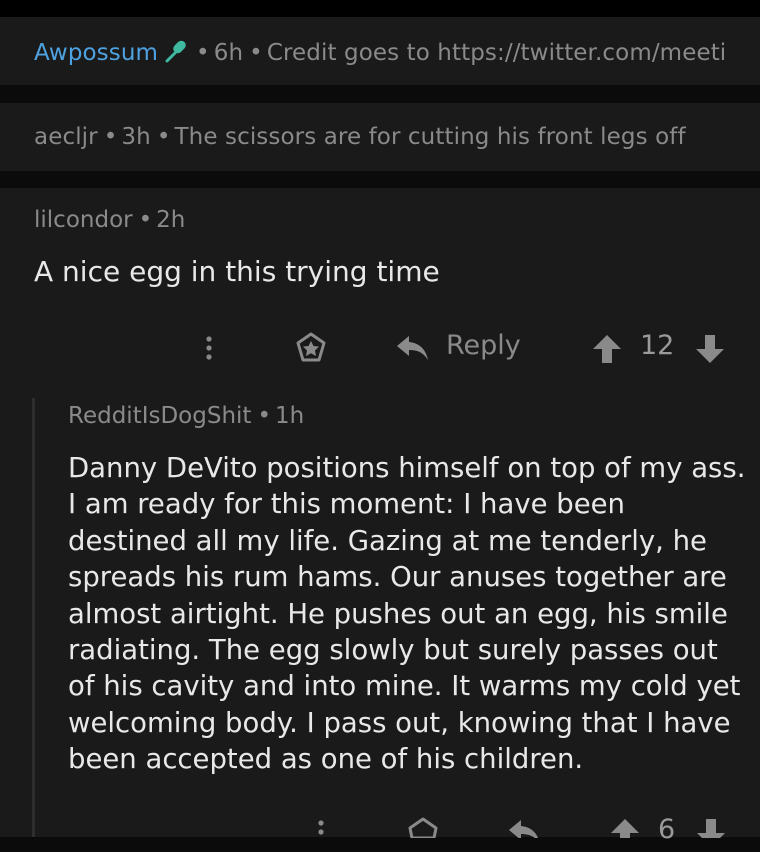 Image resolution: width=760 pixels, height=852 pixels. Describe the element at coordinates (228, 53) in the screenshot. I see `comment-time: 6h` at that location.